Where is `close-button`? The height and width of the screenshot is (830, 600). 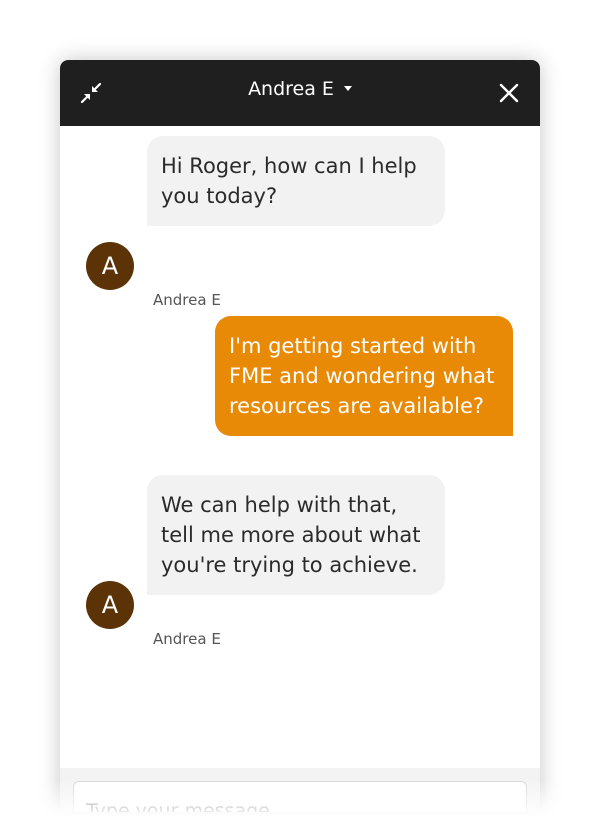
close-button is located at coordinates (509, 93).